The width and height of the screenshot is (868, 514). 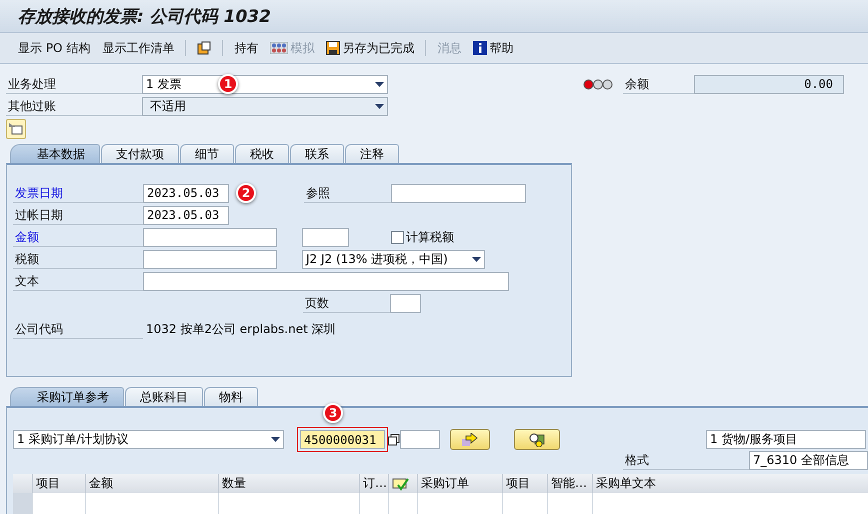 I want to click on panel-icon, so click(x=16, y=129).